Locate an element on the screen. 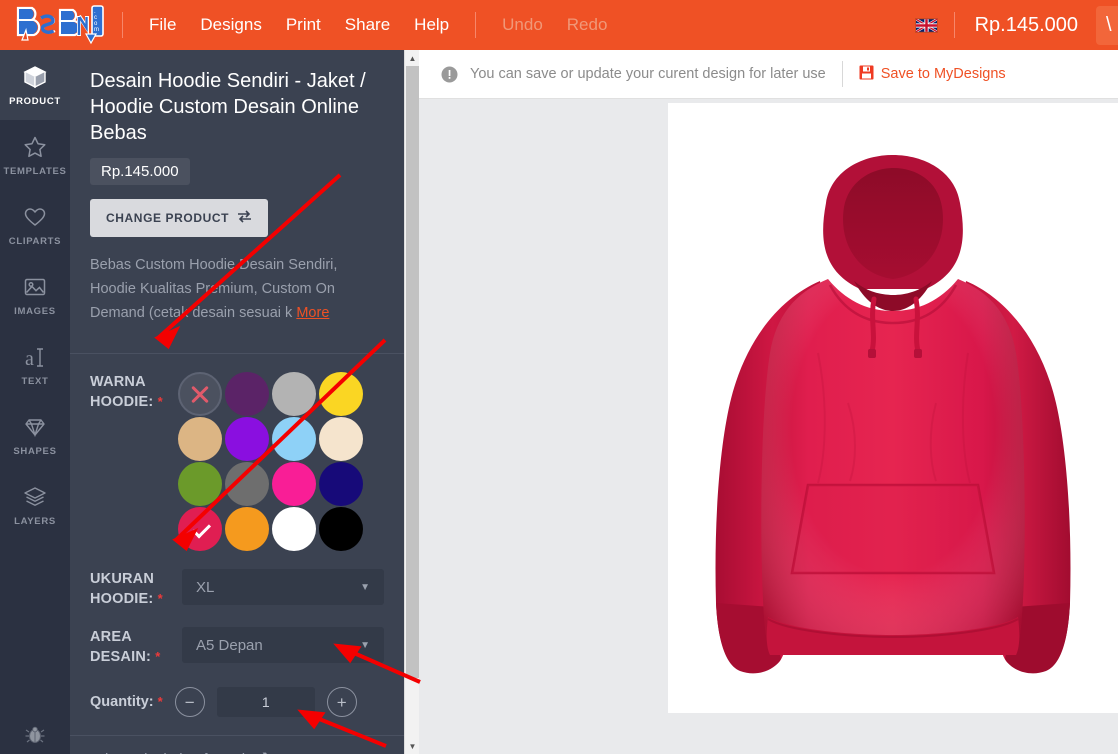  color-swatch-none is located at coordinates (200, 394).